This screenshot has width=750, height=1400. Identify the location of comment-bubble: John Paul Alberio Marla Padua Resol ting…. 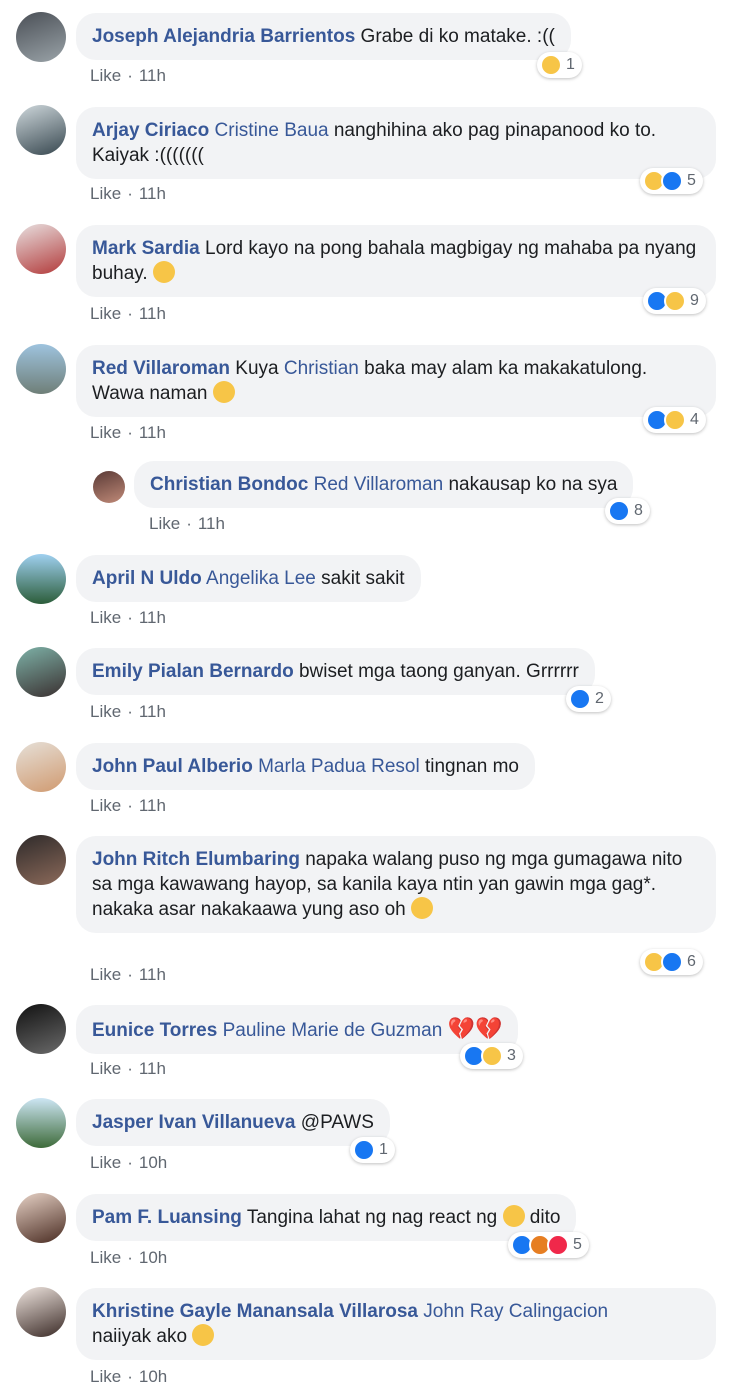
(305, 766).